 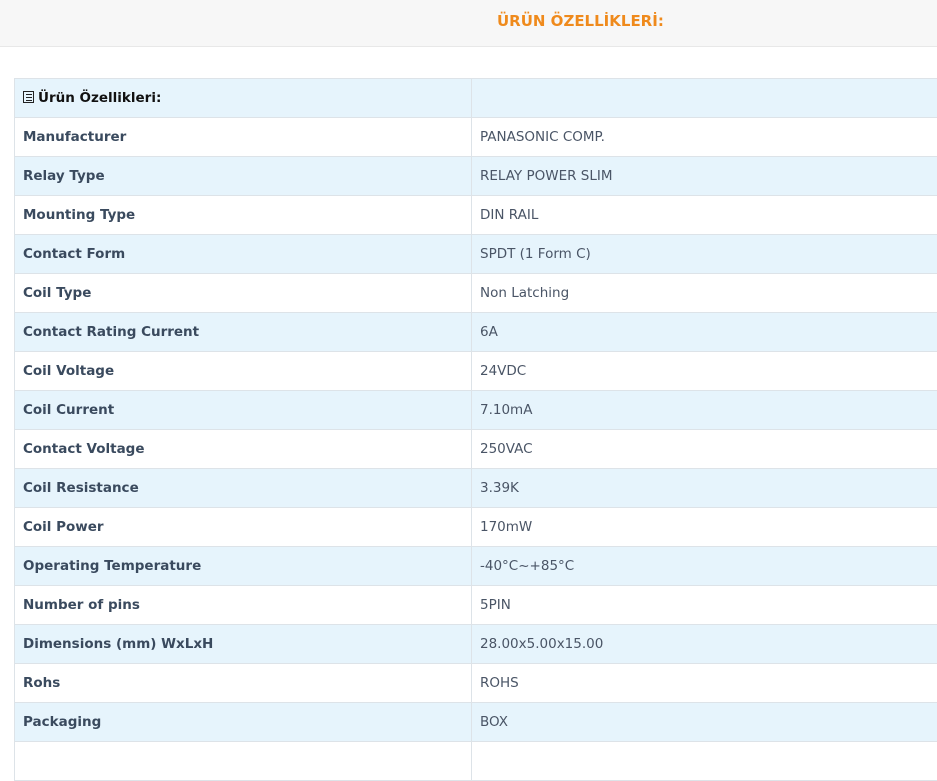 I want to click on table-row: Packaging BOX, so click(x=476, y=722).